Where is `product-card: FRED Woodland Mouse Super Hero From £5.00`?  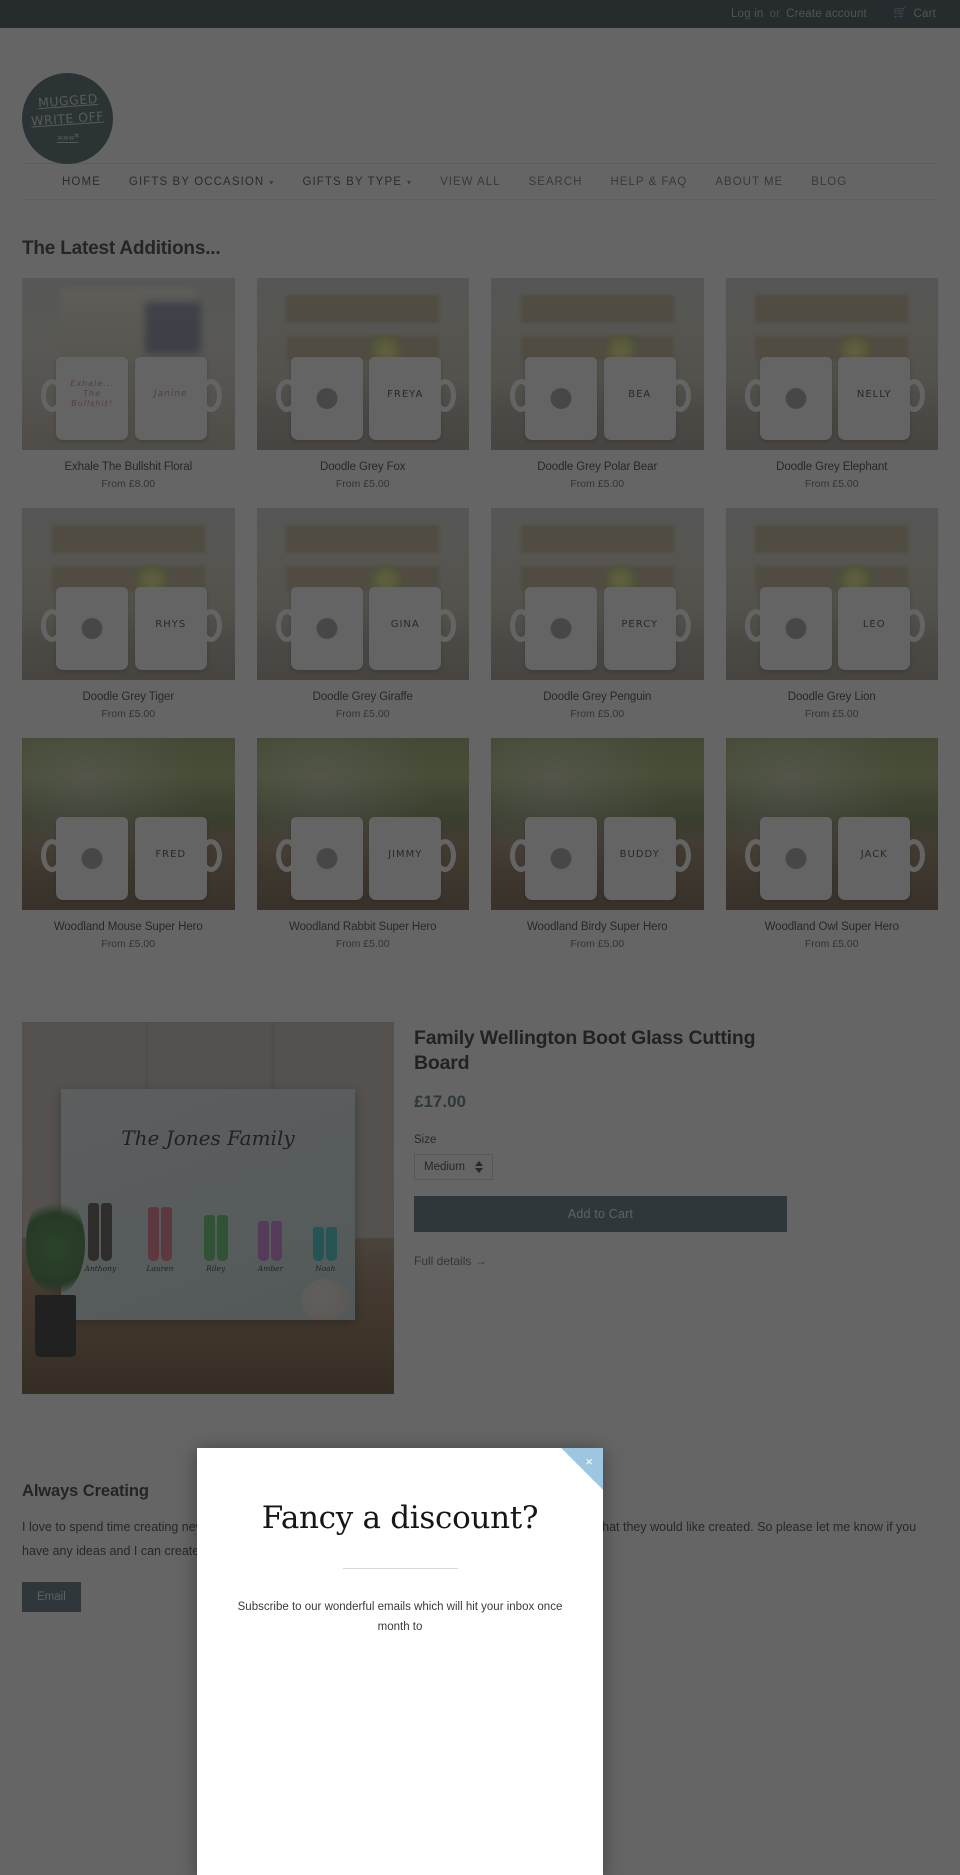
product-card: FRED Woodland Mouse Super Hero From £5.00 is located at coordinates (128, 844).